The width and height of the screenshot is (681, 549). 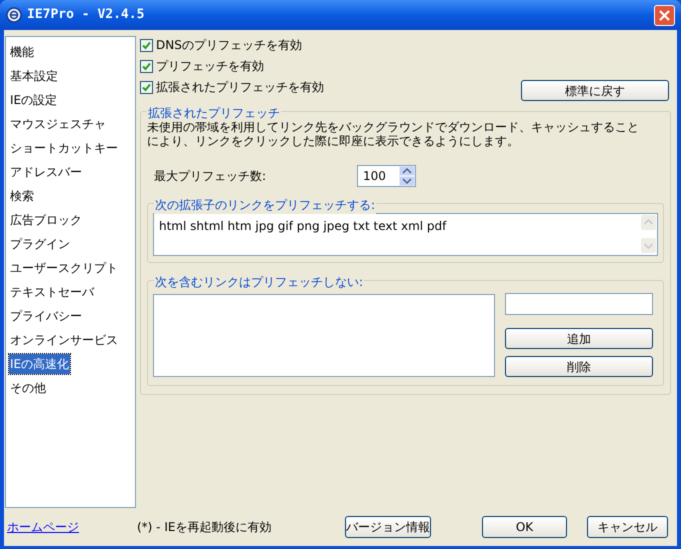 I want to click on max-prefetch-label: 最大プリフェッチ数:, so click(x=211, y=176).